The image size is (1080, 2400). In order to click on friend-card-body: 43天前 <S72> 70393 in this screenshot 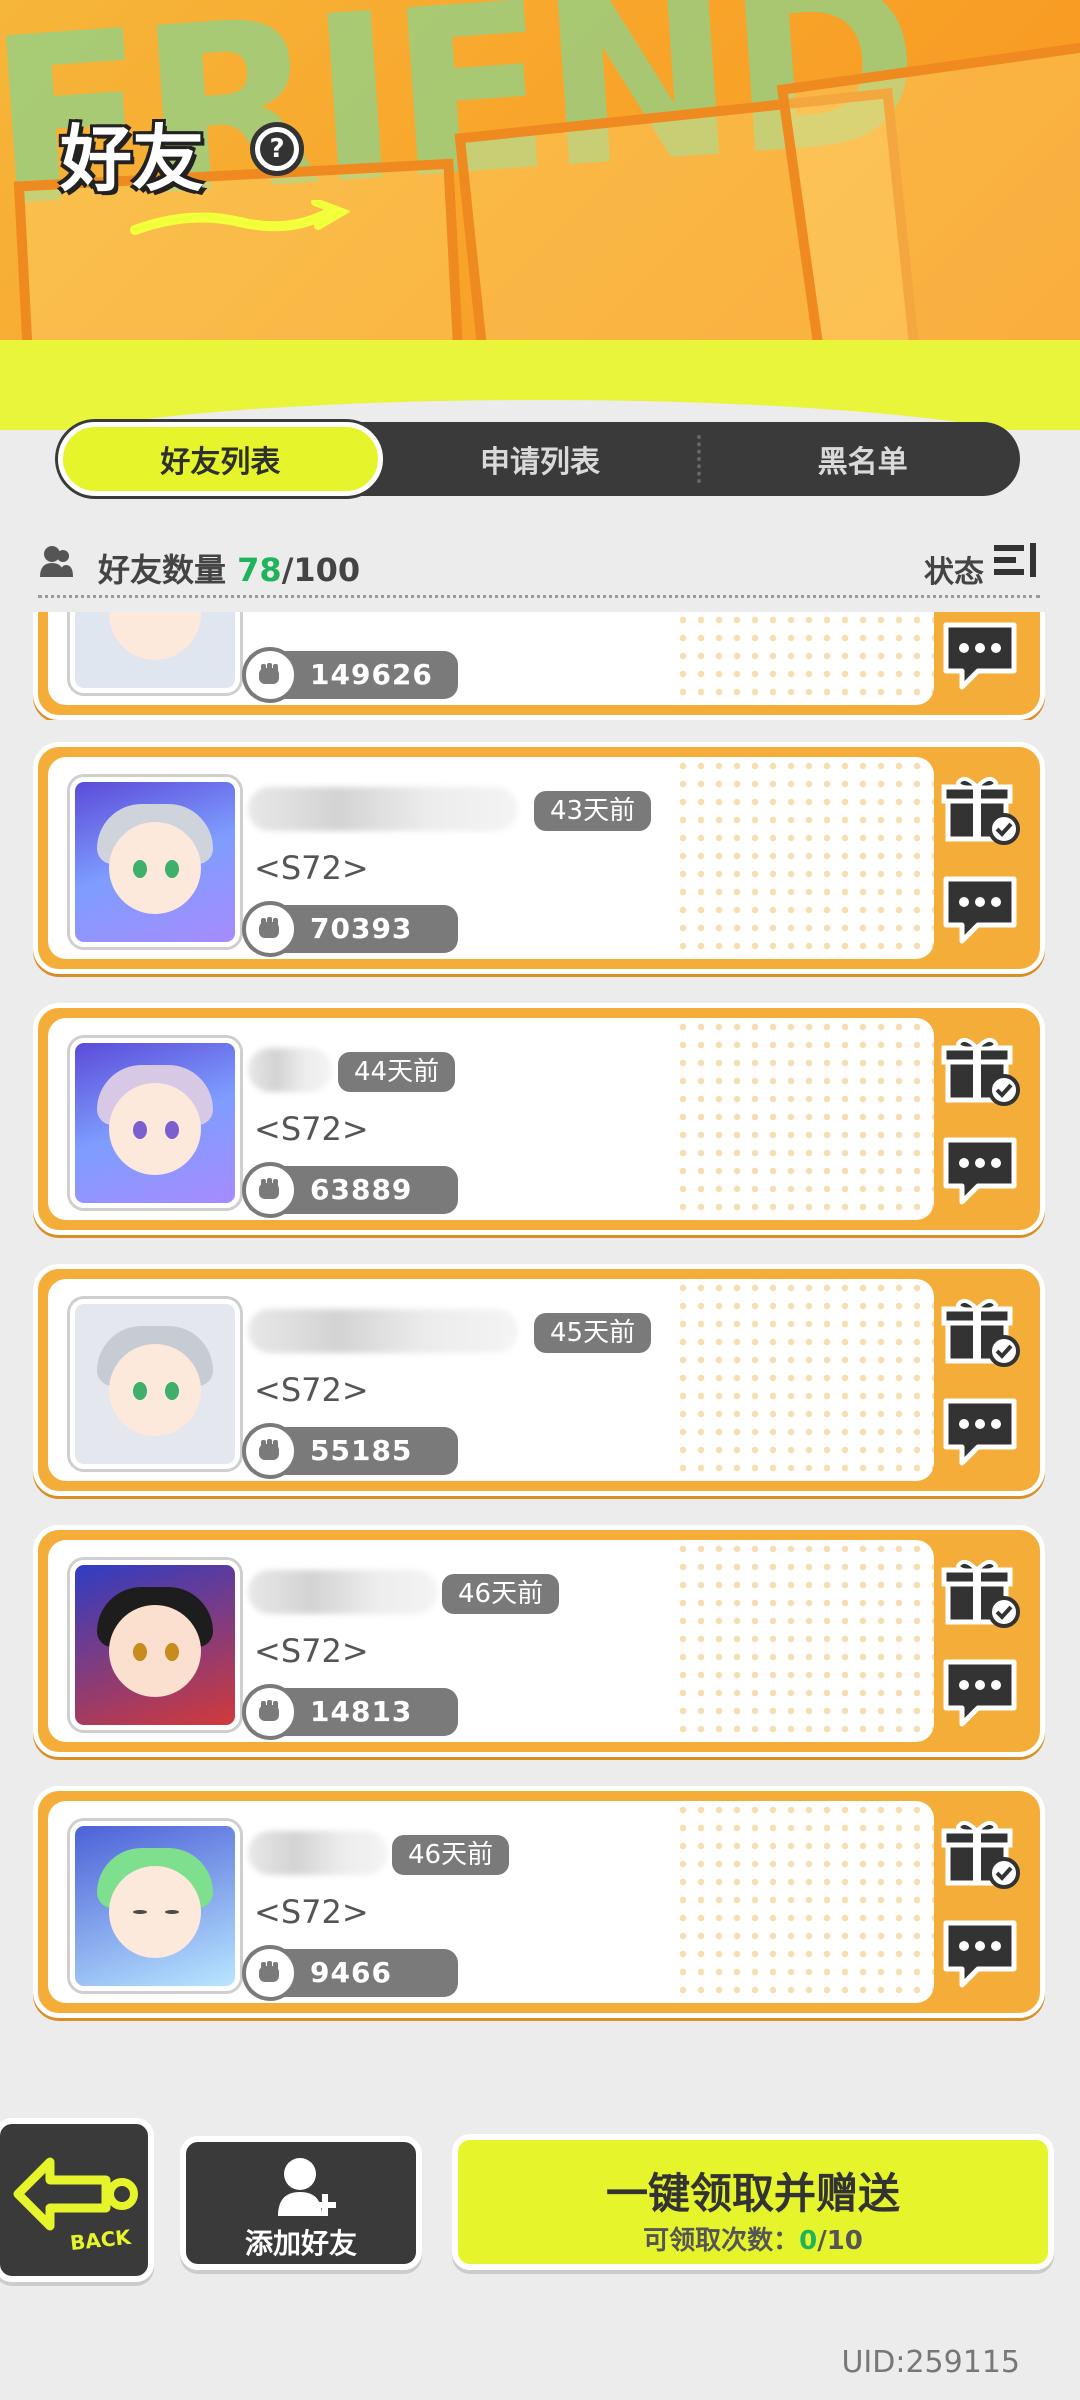, I will do `click(491, 858)`.